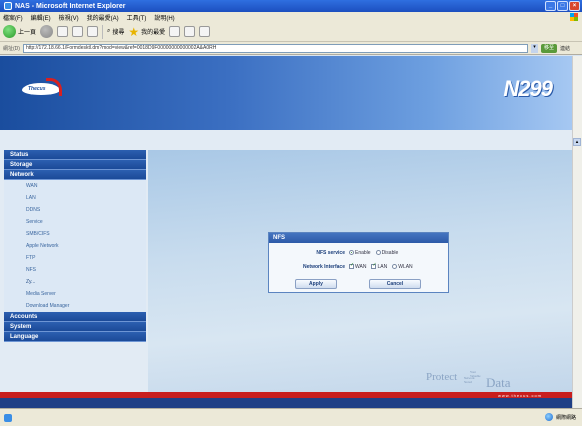 This screenshot has height=426, width=582. What do you see at coordinates (528, 88) in the screenshot?
I see `model-name: N299` at bounding box center [528, 88].